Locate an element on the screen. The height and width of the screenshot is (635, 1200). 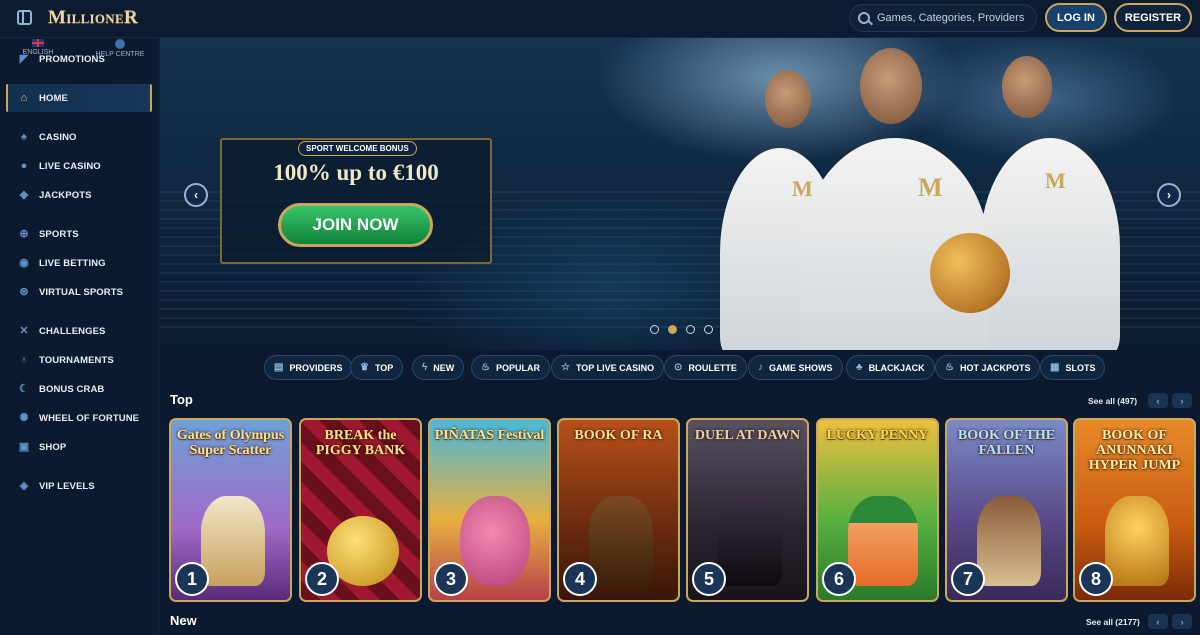
sidebar-item-tournaments: ♁ TOURNAMENTS is located at coordinates (79, 360).